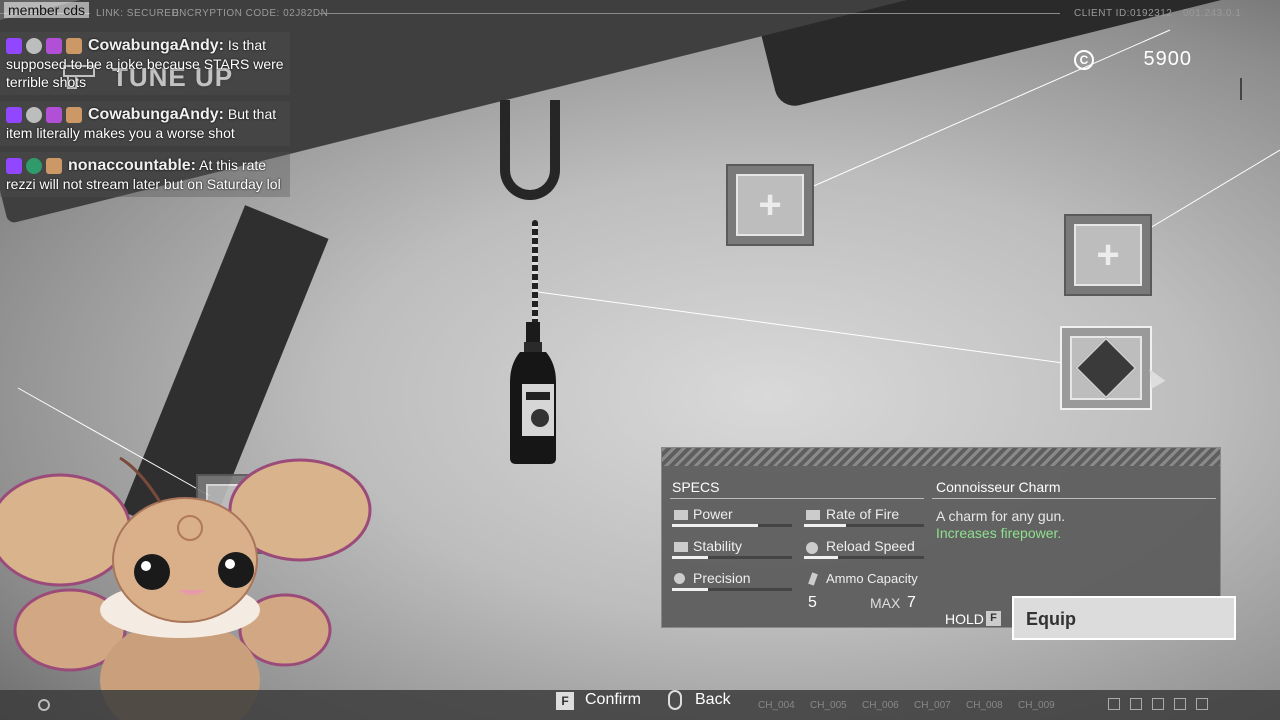 This screenshot has height=720, width=1280. Describe the element at coordinates (1180, 704) in the screenshot. I see `folder-icon` at that location.